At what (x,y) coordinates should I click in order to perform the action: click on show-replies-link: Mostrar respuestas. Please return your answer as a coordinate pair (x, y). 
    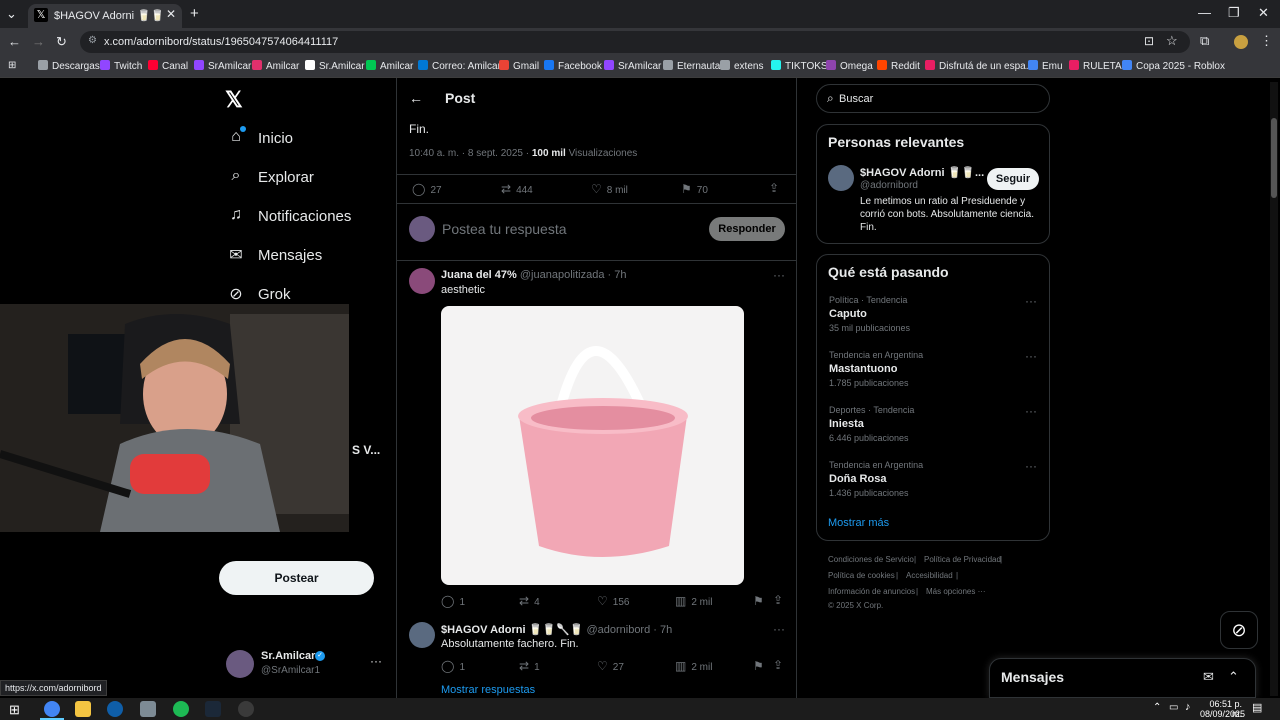
    Looking at the image, I should click on (488, 690).